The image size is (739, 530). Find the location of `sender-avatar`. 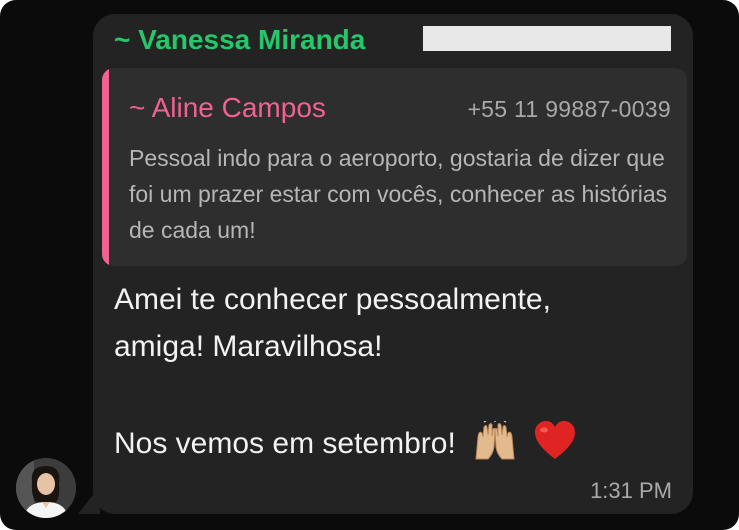

sender-avatar is located at coordinates (46, 488).